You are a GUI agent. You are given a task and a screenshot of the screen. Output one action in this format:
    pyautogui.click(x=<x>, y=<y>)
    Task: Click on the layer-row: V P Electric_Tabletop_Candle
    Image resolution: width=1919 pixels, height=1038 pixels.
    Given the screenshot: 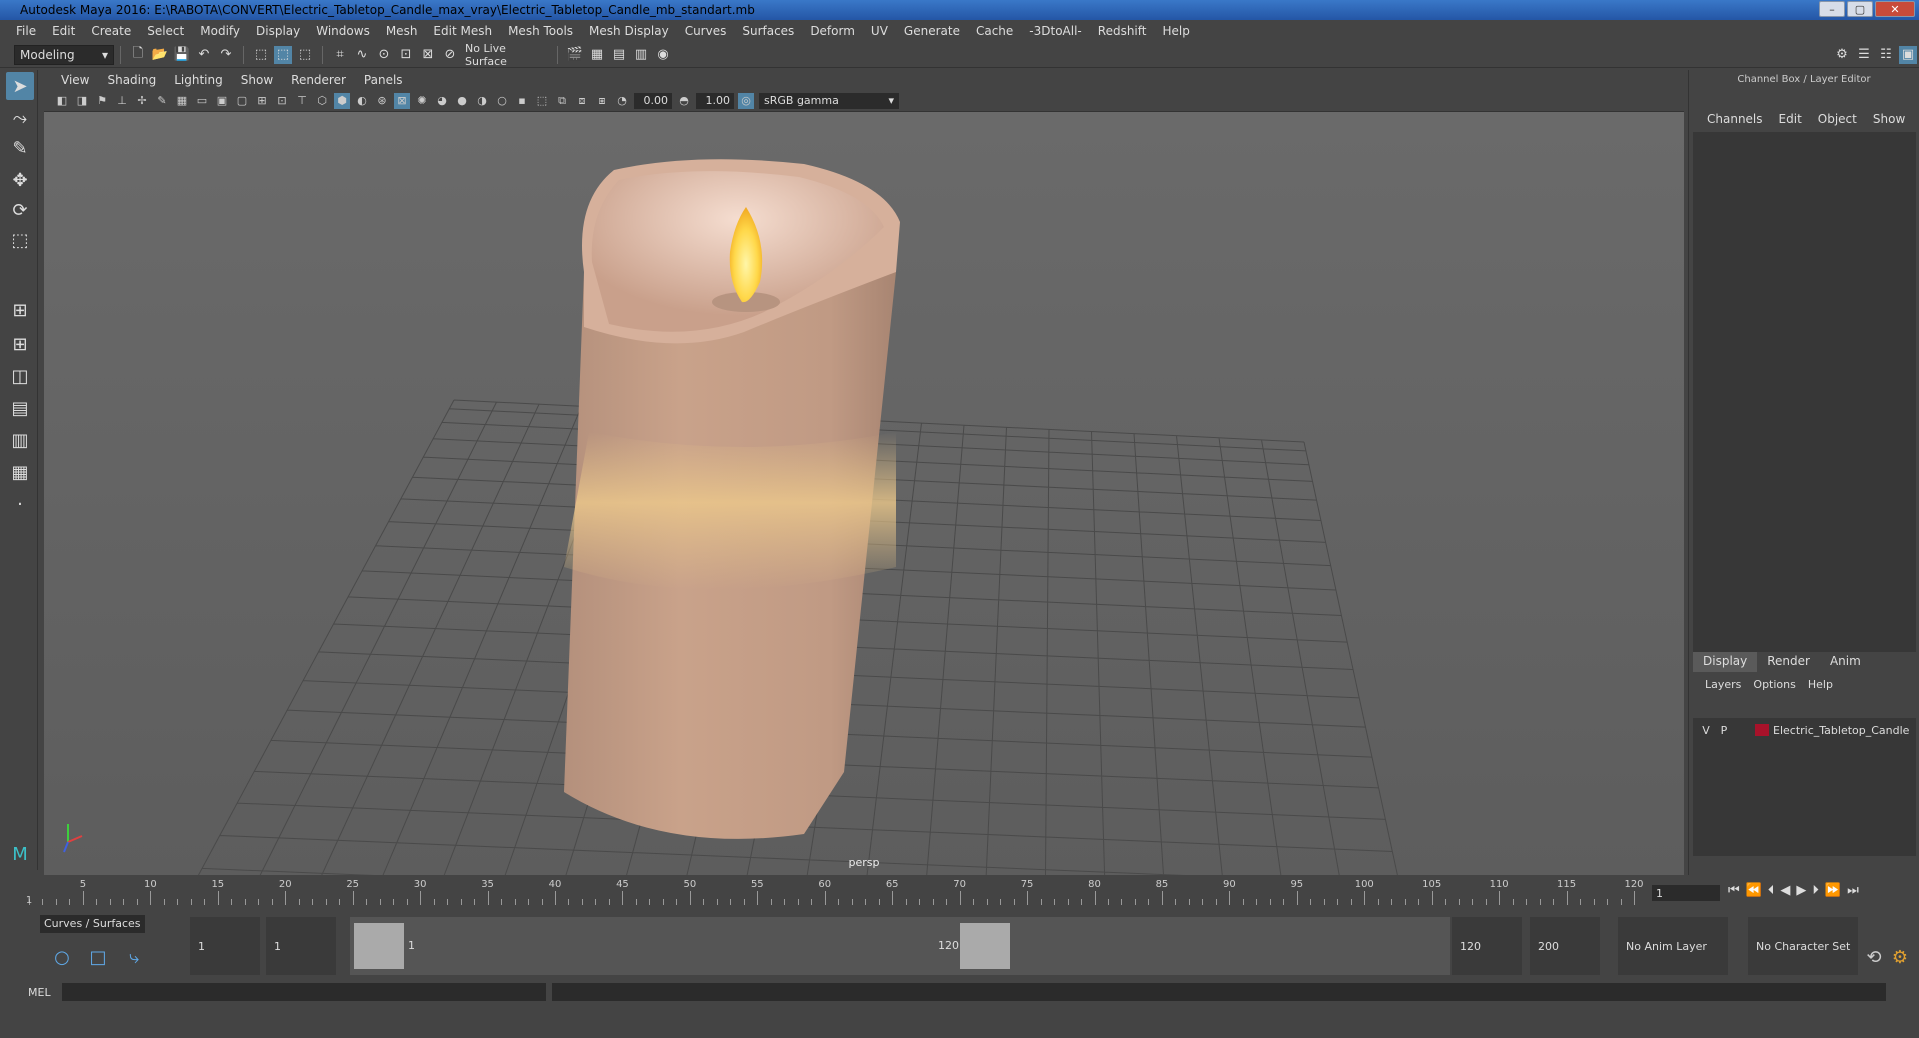 What is the action you would take?
    pyautogui.click(x=1805, y=730)
    